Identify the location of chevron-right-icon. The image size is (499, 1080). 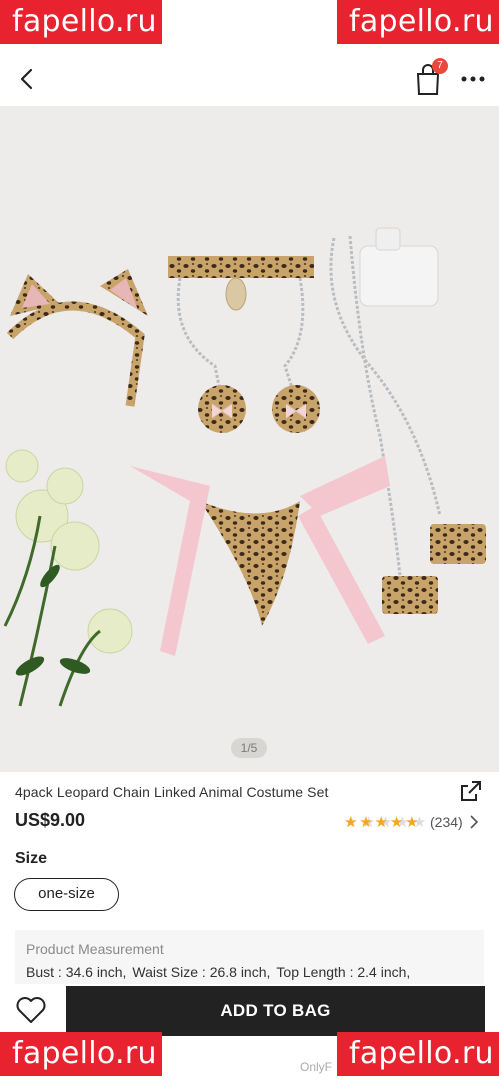
(474, 822).